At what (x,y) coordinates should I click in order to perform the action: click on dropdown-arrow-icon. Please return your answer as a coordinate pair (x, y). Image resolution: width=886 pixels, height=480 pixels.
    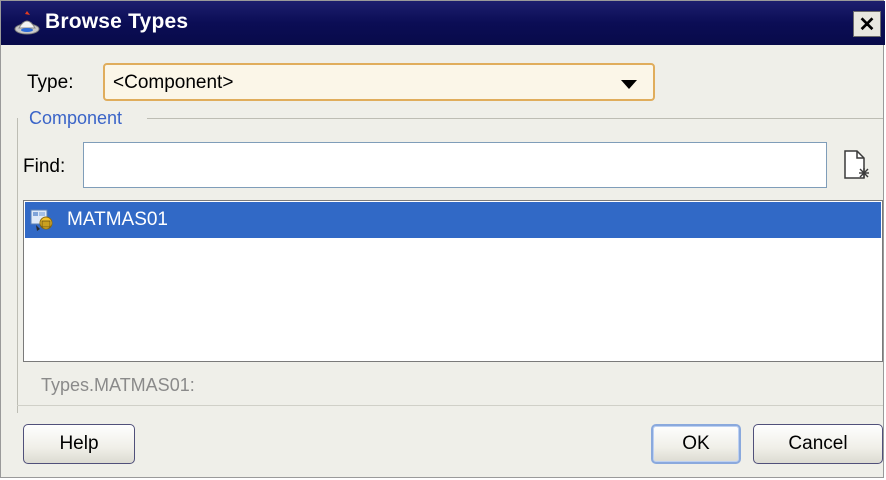
    Looking at the image, I should click on (629, 84).